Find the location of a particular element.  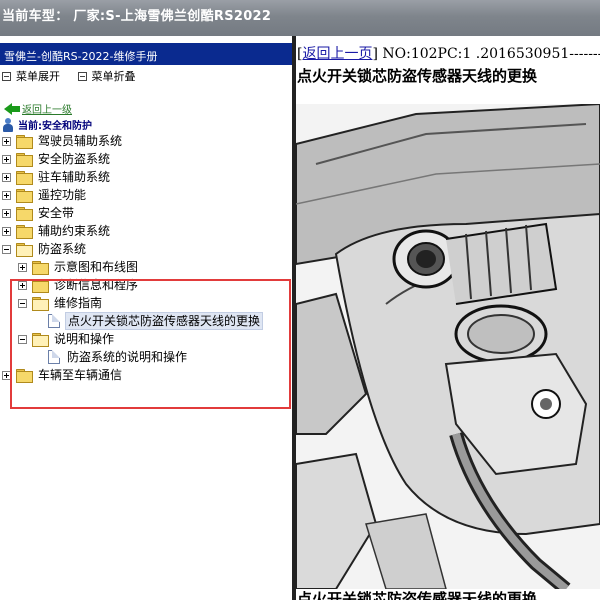

tree-folder-item: 驾驶员辅助系统 is located at coordinates (63, 141).